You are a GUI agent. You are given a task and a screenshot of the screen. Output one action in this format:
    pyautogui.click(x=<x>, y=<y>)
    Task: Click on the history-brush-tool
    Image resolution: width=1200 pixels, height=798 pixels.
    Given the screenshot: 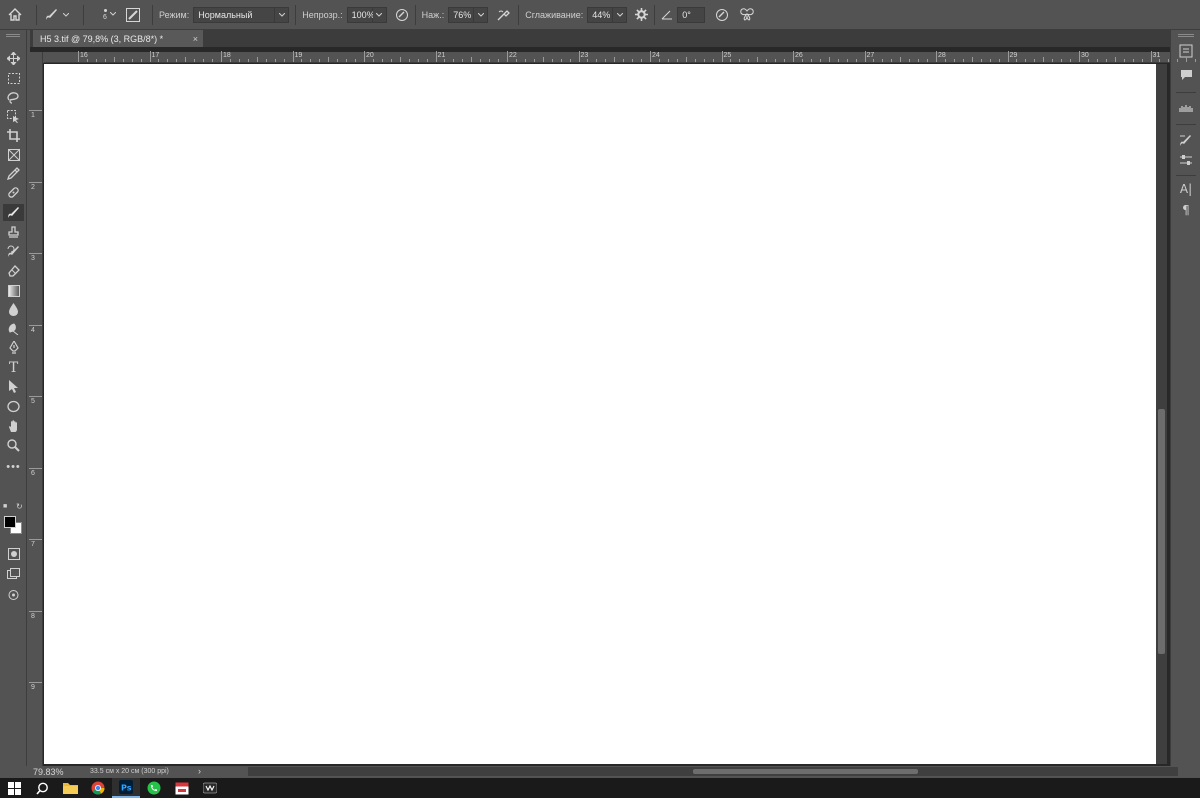 What is the action you would take?
    pyautogui.click(x=13, y=251)
    